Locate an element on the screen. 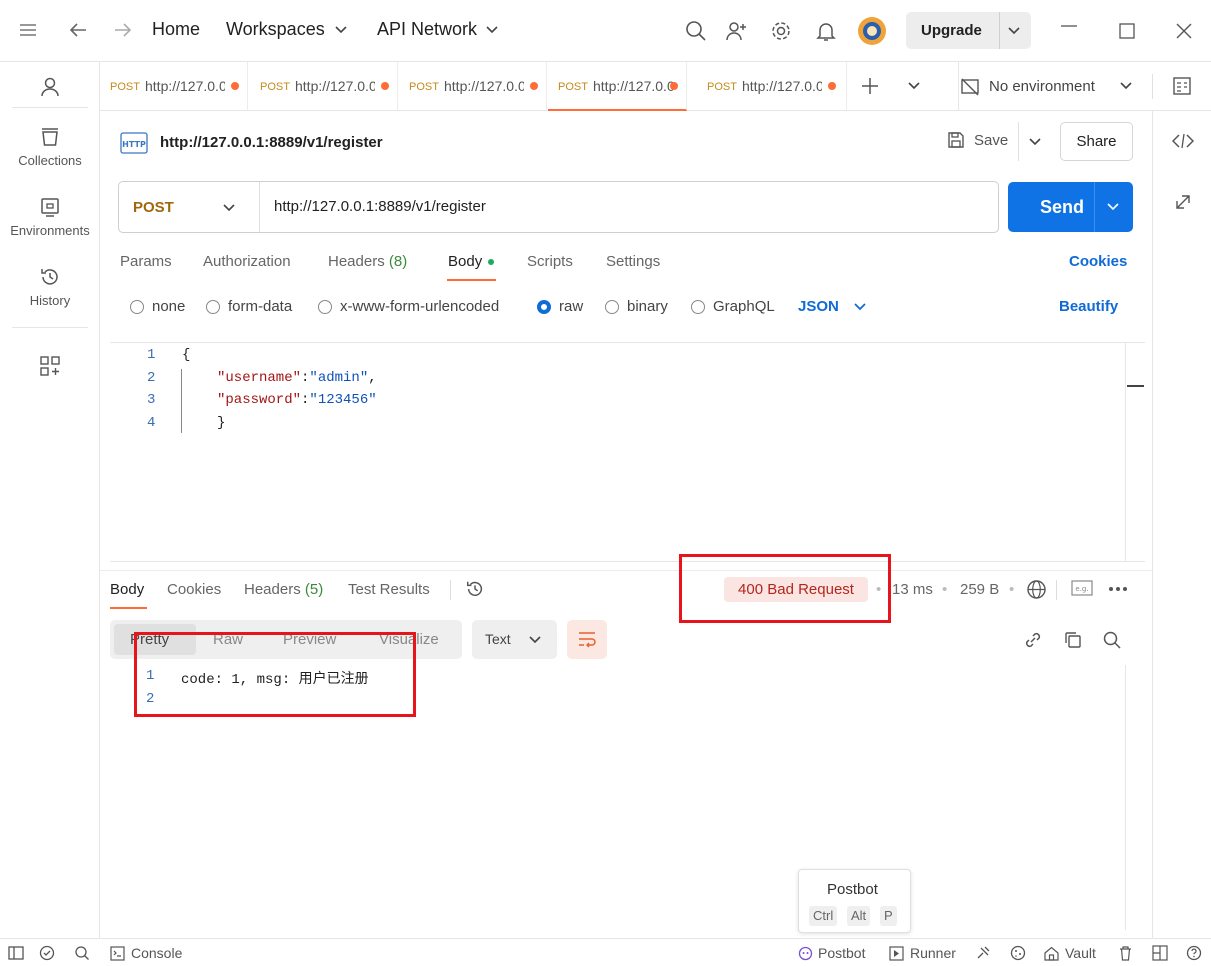  method-select: POST is located at coordinates (153, 207).